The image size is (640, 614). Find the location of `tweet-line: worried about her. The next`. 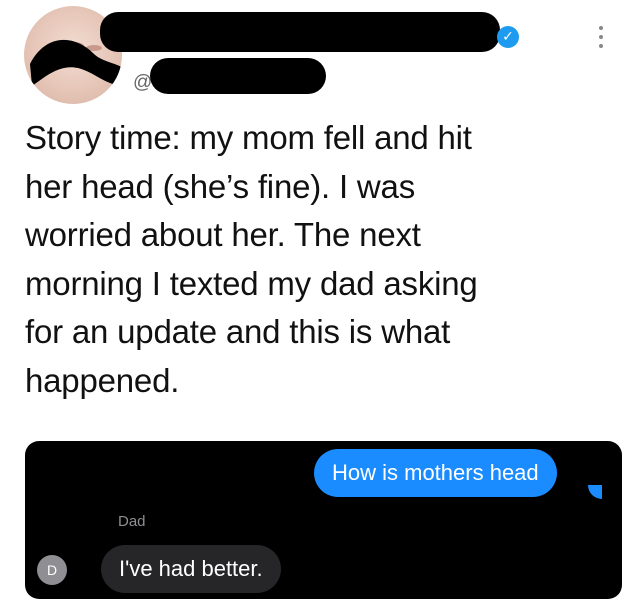

tweet-line: worried about her. The next is located at coordinates (223, 234).